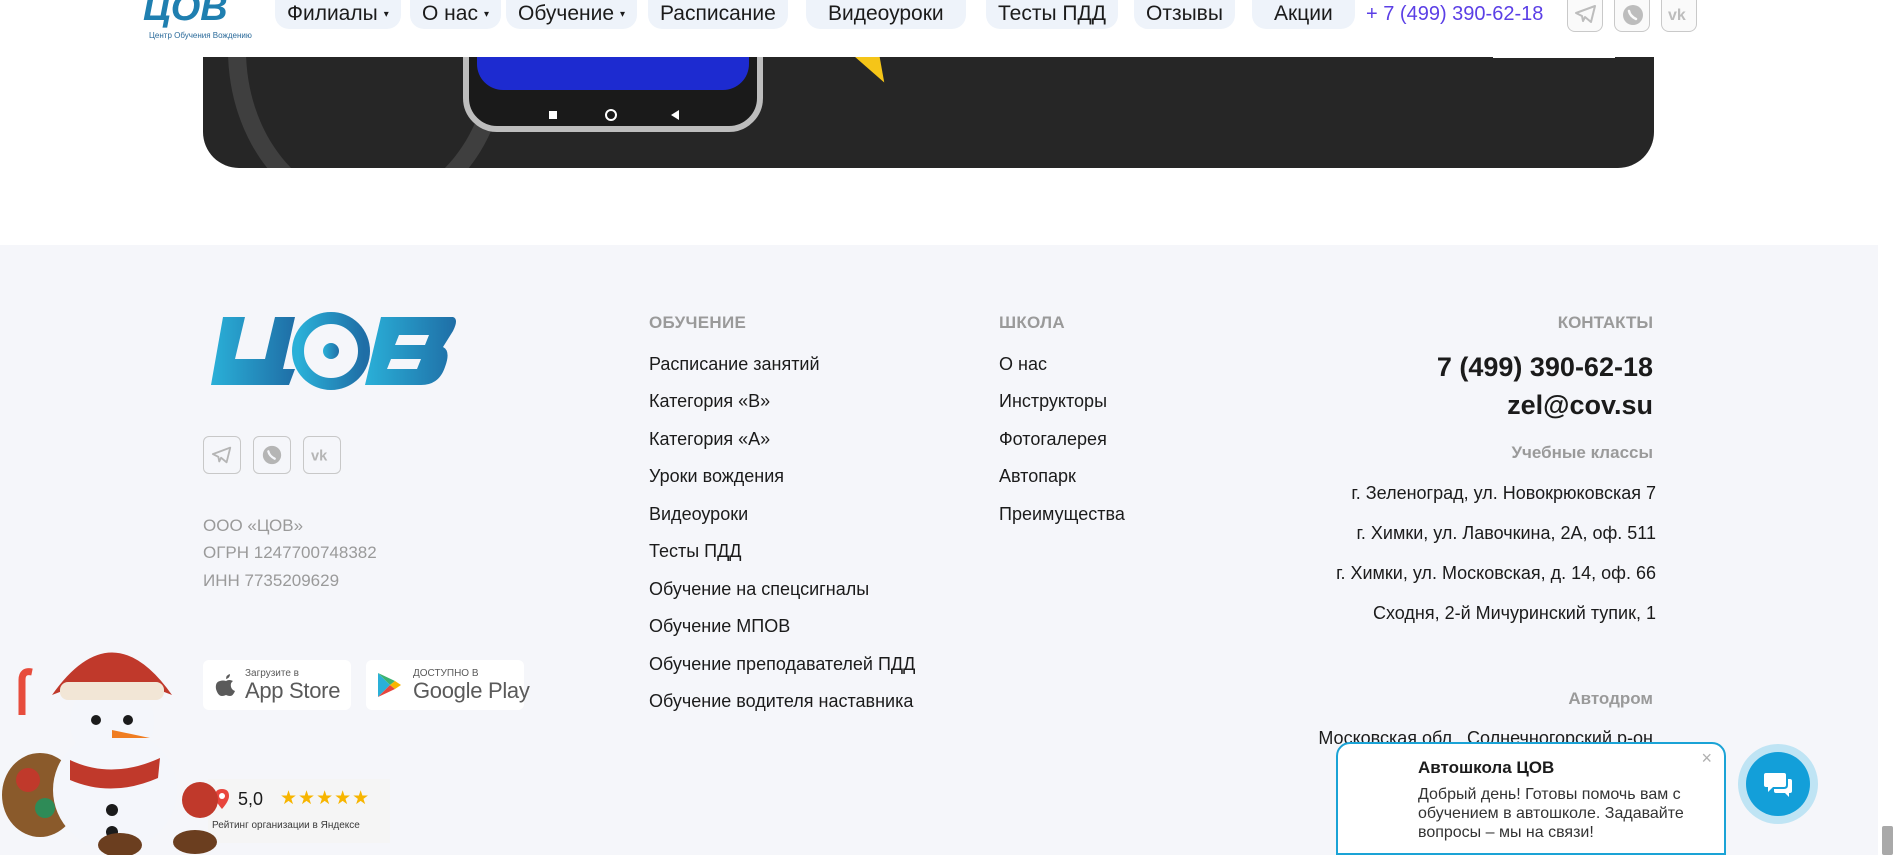 The image size is (1897, 855). What do you see at coordinates (1887, 840) in the screenshot?
I see `scrollbar-thumb` at bounding box center [1887, 840].